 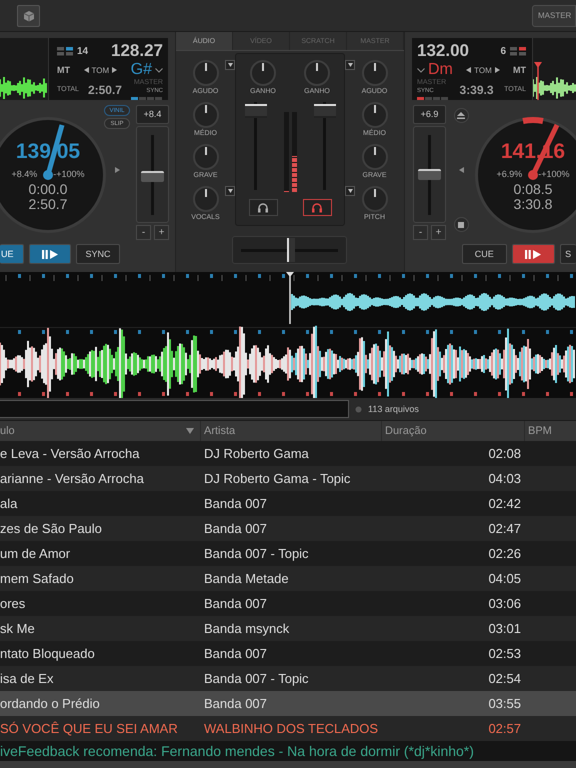 I want to click on arrow-left-icon, so click(x=461, y=170).